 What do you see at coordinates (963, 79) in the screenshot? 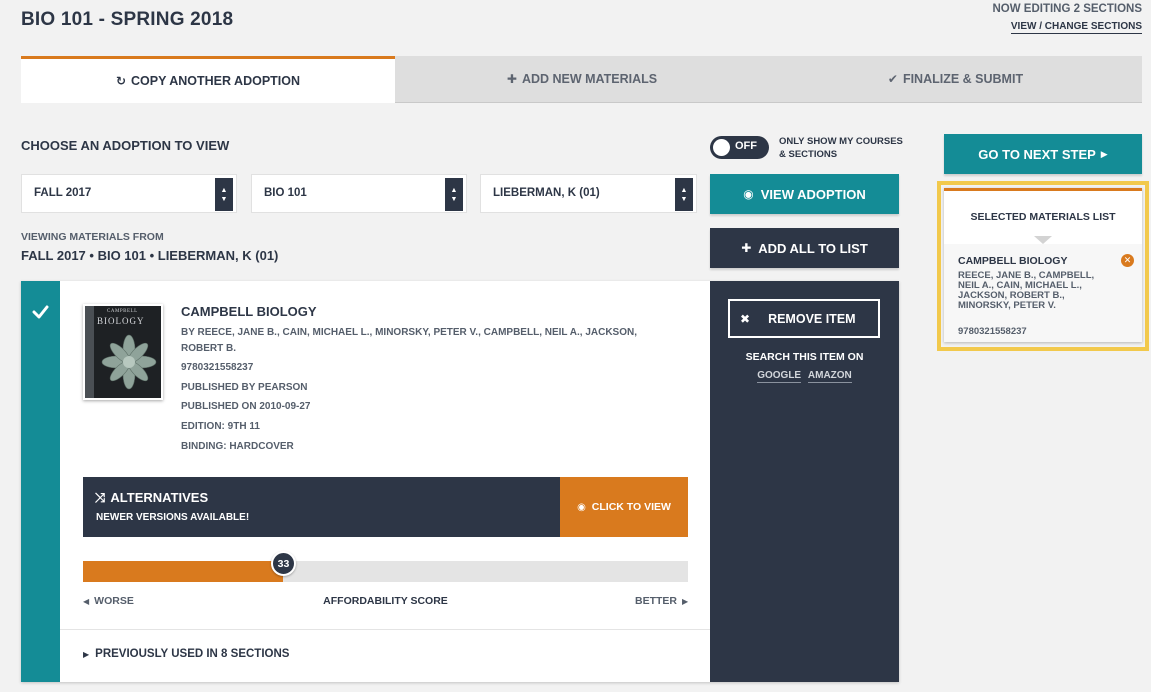
I see `tab-label: FINALIZE & SUBMIT` at bounding box center [963, 79].